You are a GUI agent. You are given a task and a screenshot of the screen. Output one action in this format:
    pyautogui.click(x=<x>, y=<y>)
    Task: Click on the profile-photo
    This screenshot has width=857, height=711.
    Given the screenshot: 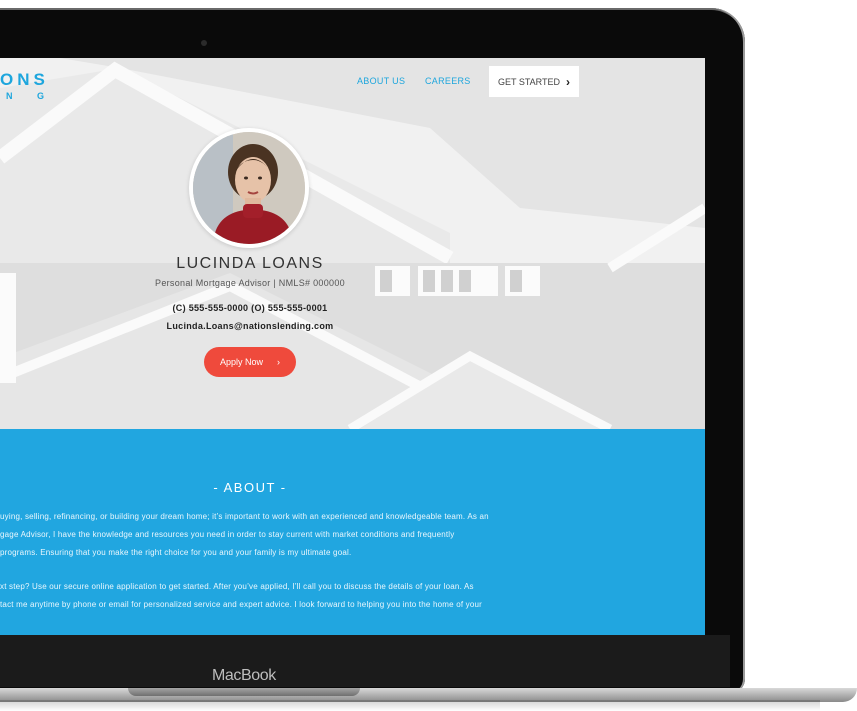 What is the action you would take?
    pyautogui.click(x=249, y=188)
    